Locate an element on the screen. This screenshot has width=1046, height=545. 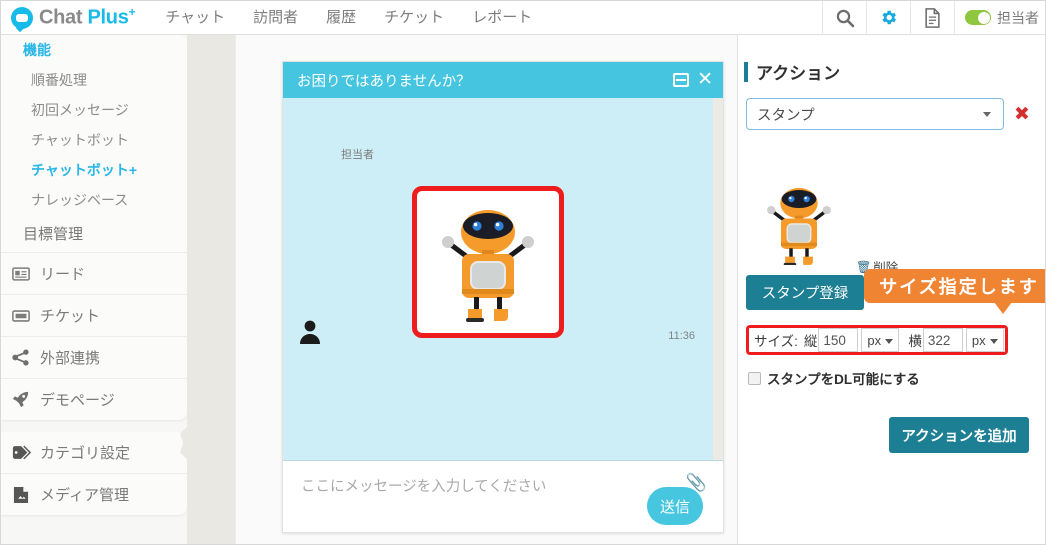
app-logo: Chat Plus+ is located at coordinates (76, 18).